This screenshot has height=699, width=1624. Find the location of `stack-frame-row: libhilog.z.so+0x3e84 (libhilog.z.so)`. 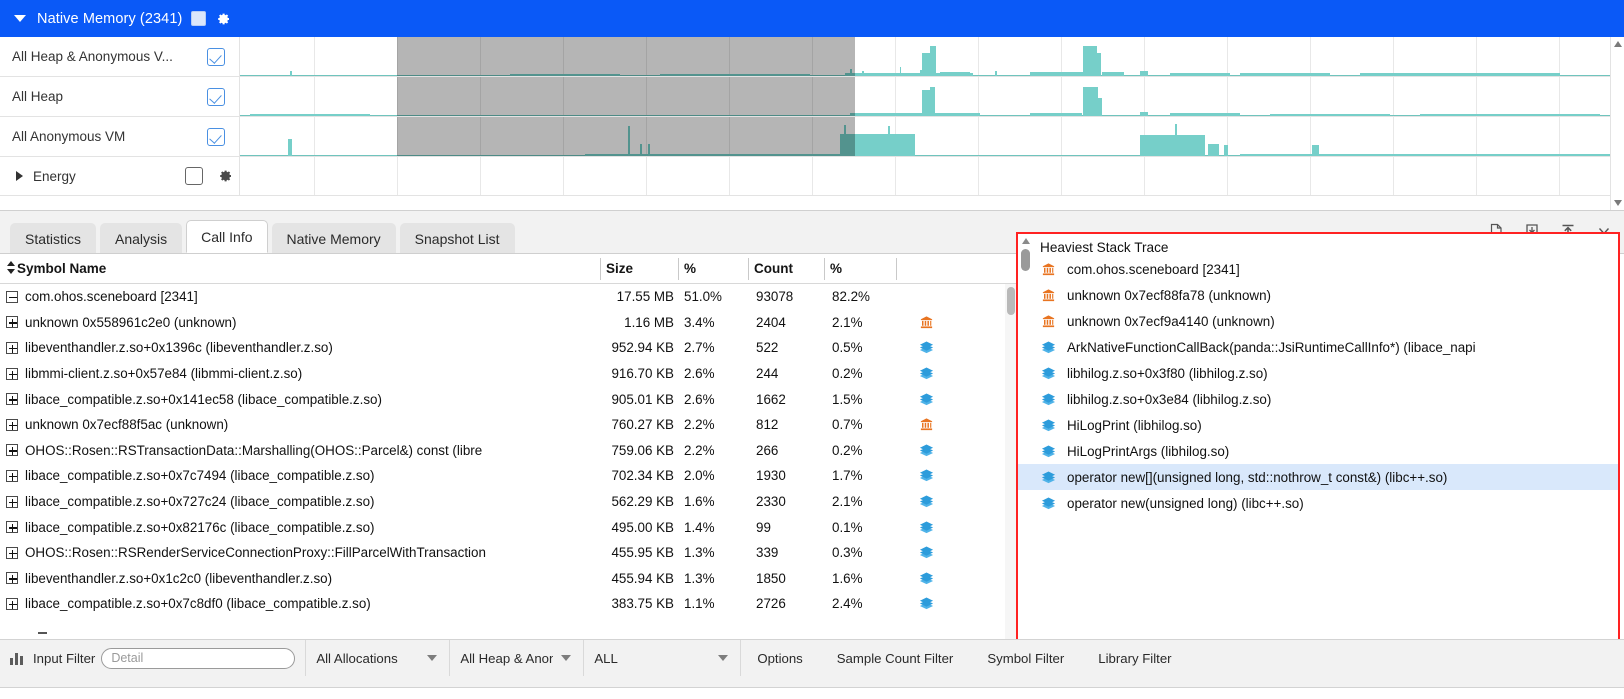

stack-frame-row: libhilog.z.so+0x3e84 (libhilog.z.so) is located at coordinates (1318, 399).